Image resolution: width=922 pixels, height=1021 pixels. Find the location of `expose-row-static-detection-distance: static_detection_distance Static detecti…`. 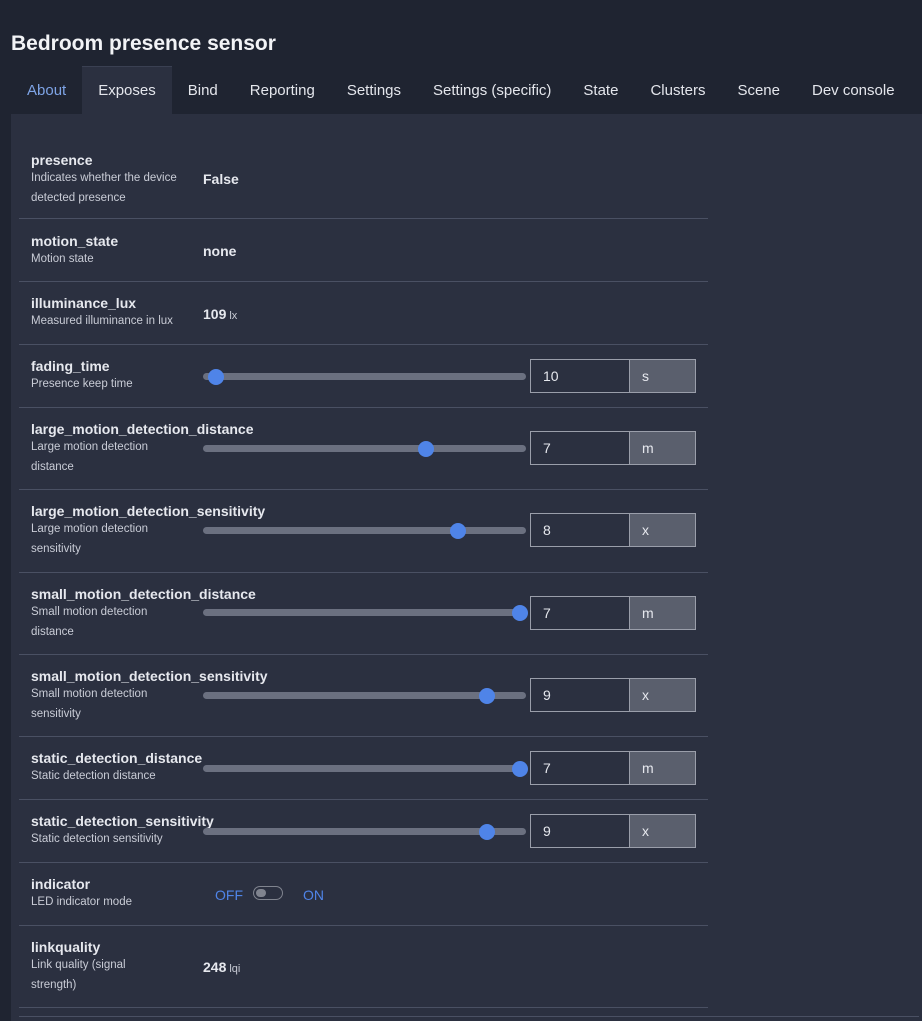

expose-row-static-detection-distance: static_detection_distance Static detecti… is located at coordinates (363, 768).